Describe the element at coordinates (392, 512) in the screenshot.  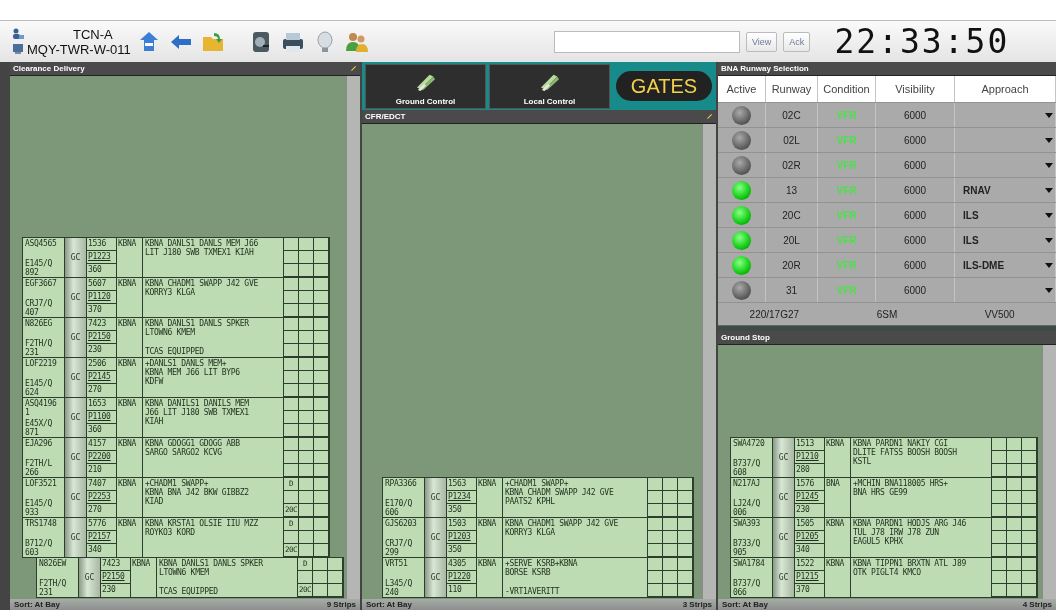
I see `cid-number: 606` at that location.